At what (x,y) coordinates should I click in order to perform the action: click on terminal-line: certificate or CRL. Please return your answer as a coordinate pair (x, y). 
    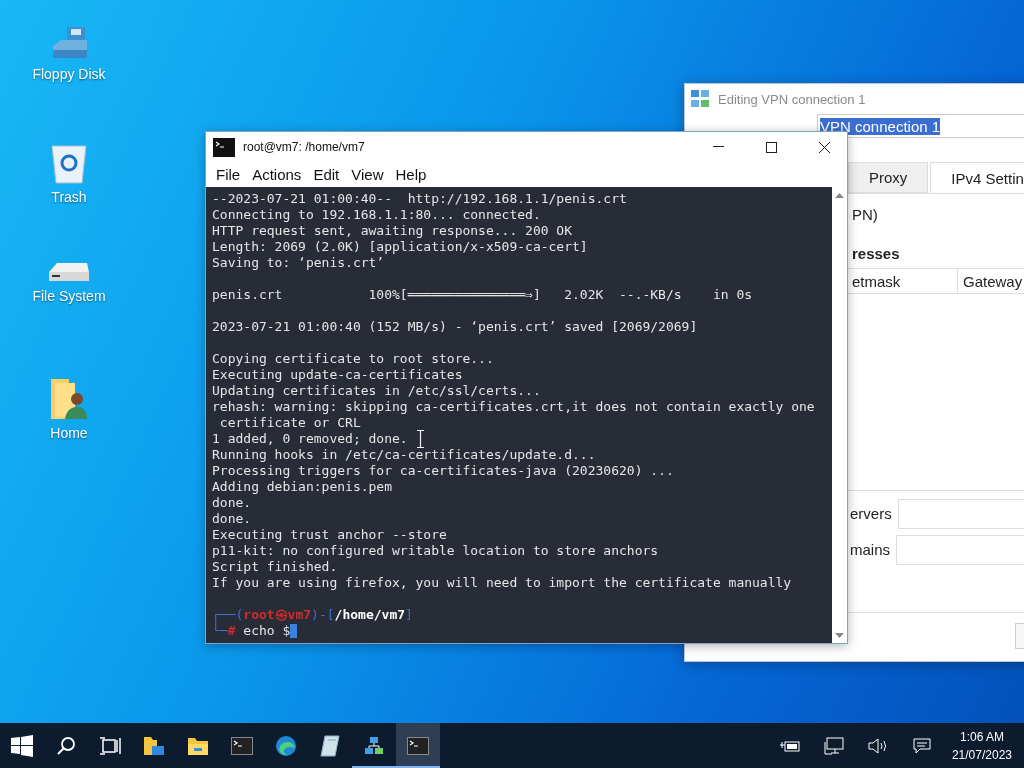
    Looking at the image, I should click on (289, 423).